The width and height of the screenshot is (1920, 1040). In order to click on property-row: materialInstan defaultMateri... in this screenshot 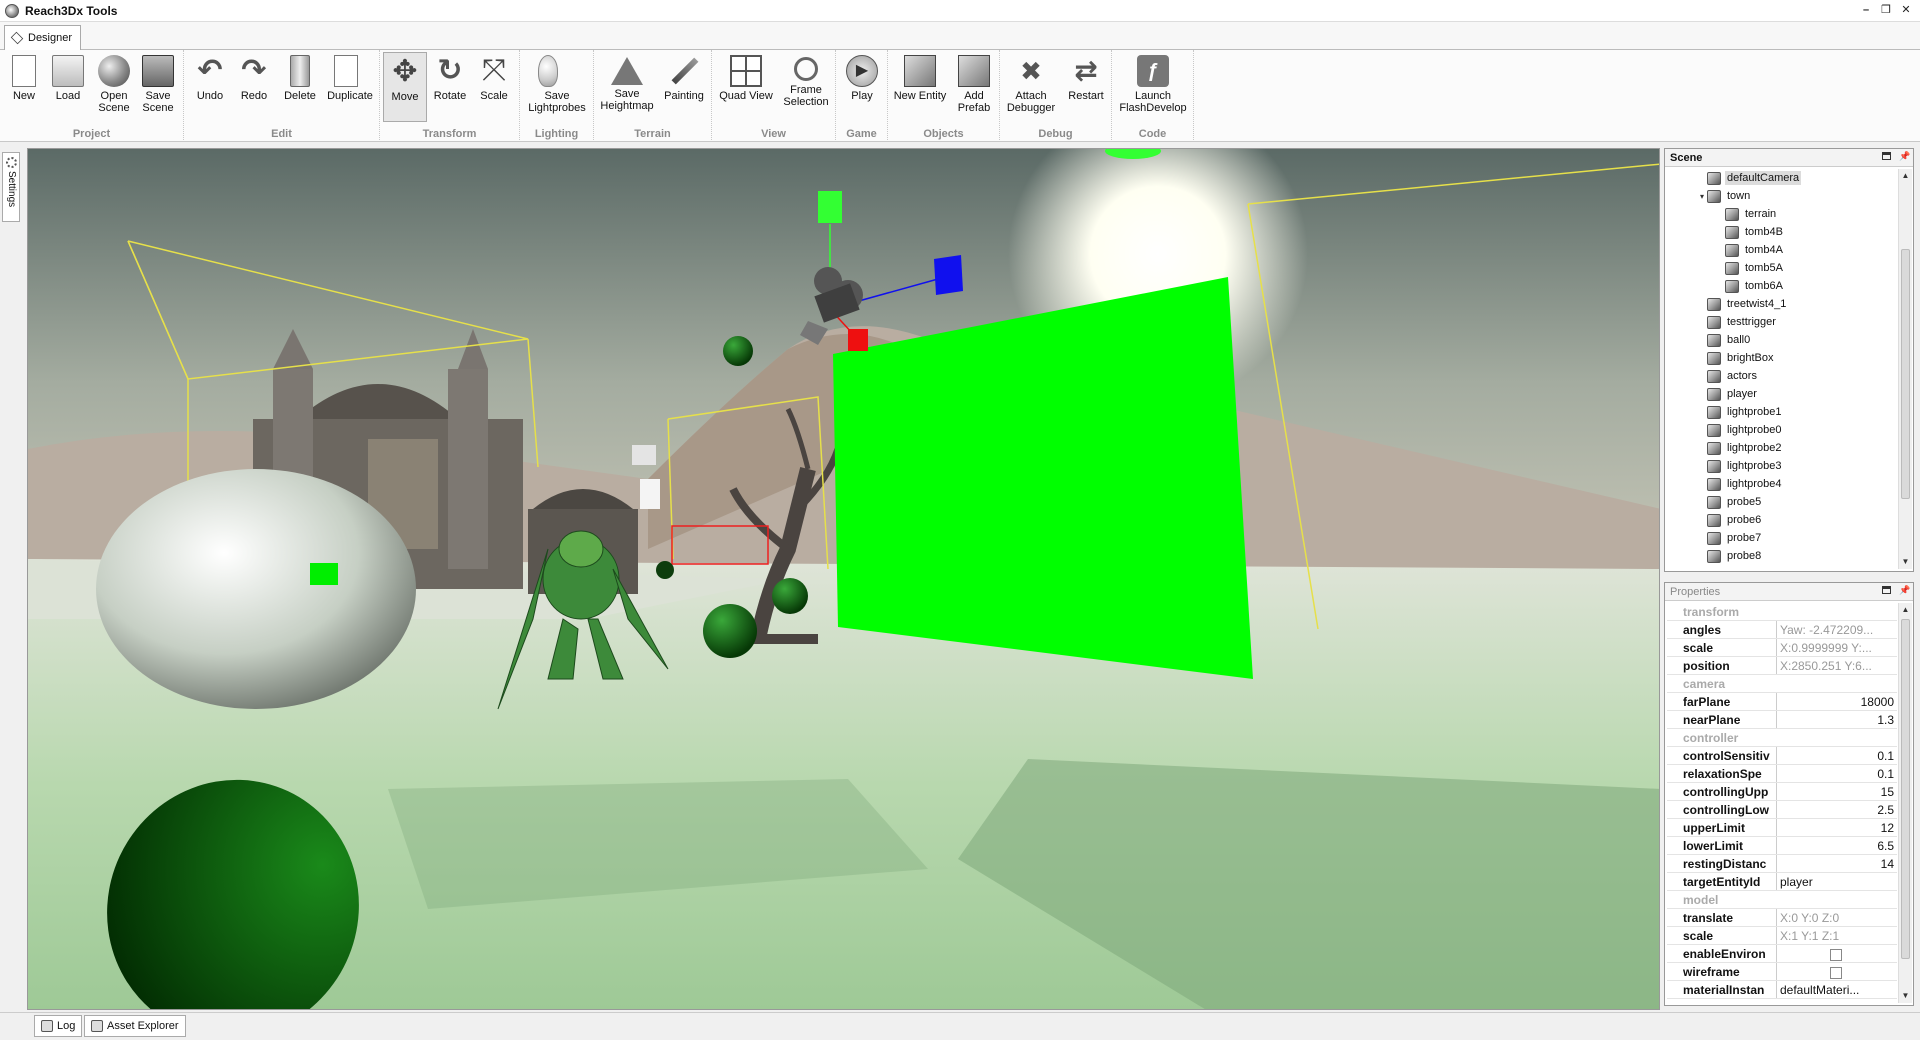, I will do `click(1782, 990)`.